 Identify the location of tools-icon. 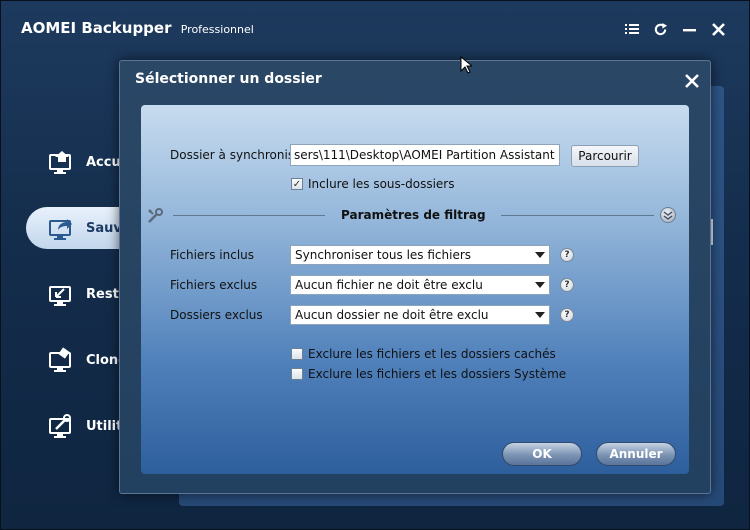
(61, 426).